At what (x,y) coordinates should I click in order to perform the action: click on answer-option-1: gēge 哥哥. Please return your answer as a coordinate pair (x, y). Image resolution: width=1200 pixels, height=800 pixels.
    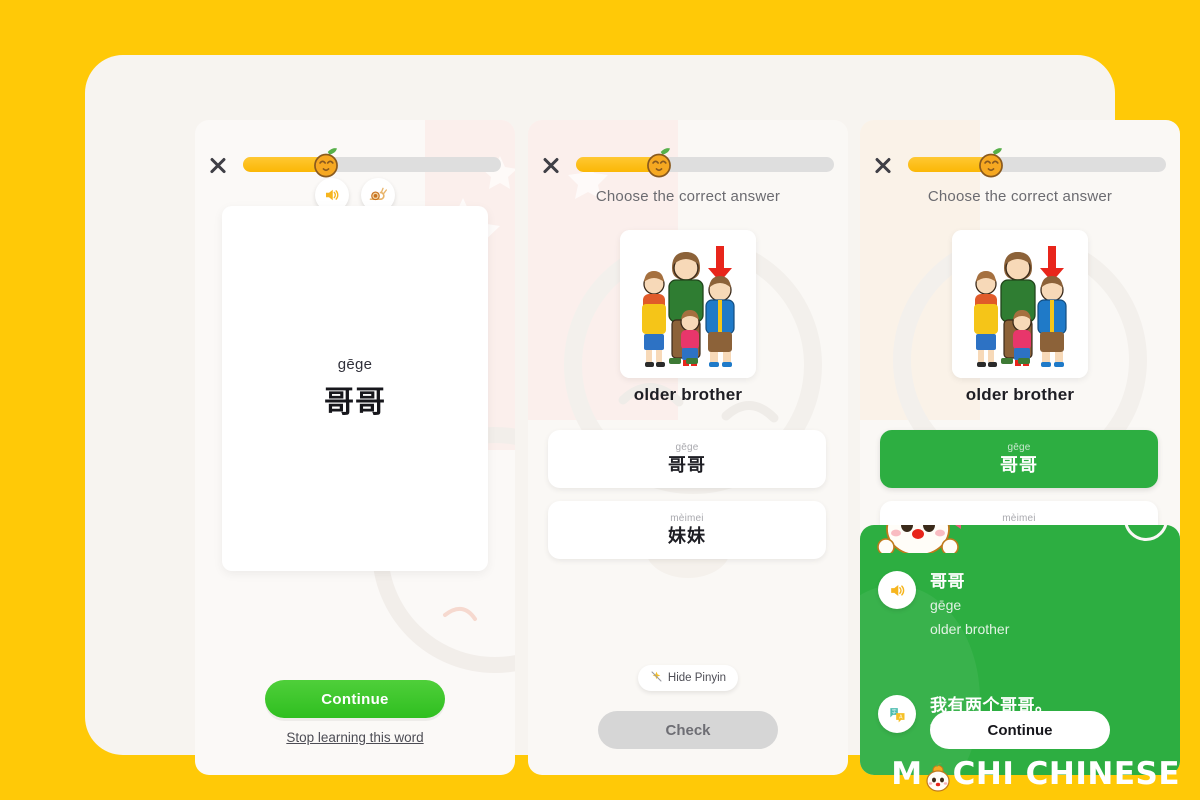
    Looking at the image, I should click on (687, 459).